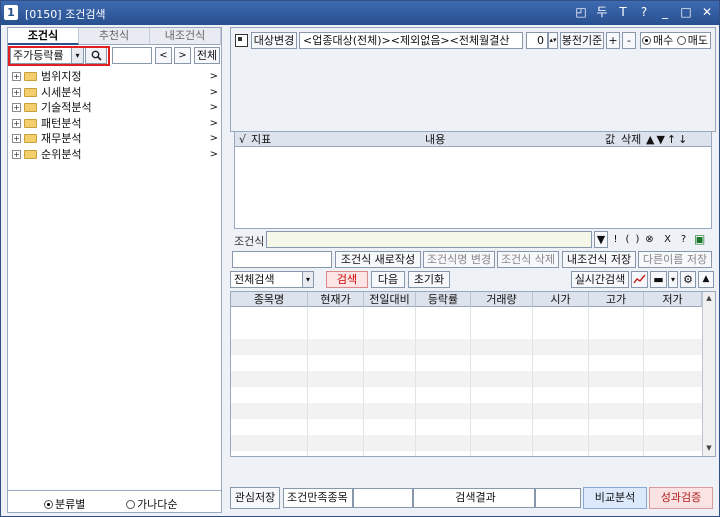 The image size is (720, 517). What do you see at coordinates (459, 259) in the screenshot?
I see `rename-condition-button: 조건식명 변경` at bounding box center [459, 259].